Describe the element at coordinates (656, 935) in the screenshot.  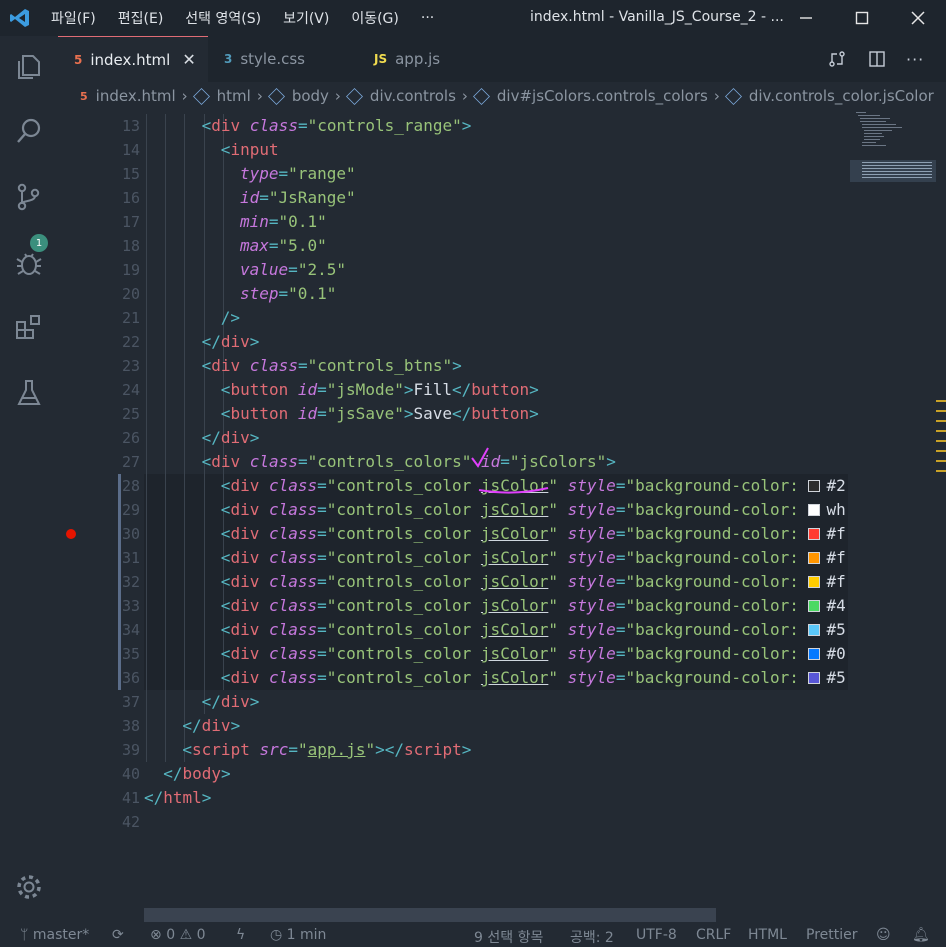
I see `encoding-status: UTF-8` at that location.